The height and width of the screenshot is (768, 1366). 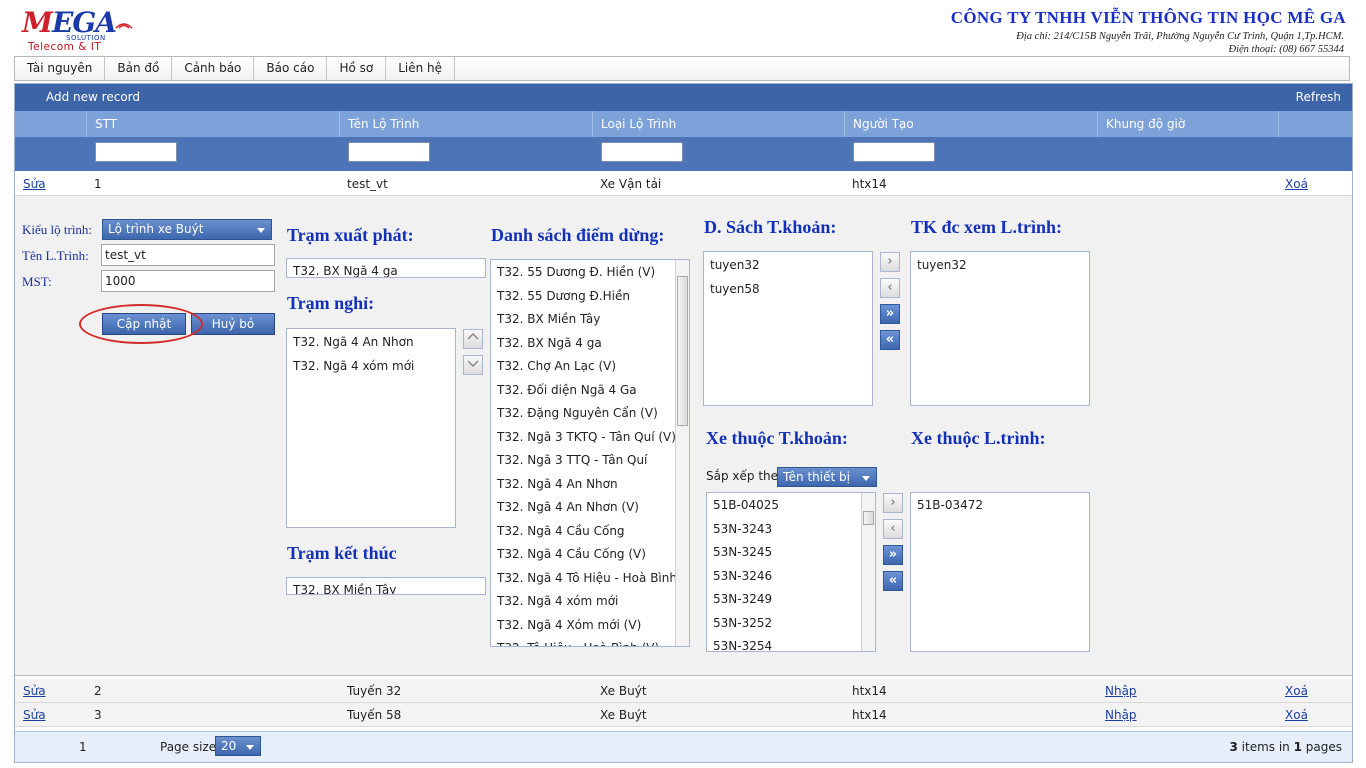 What do you see at coordinates (466, 124) in the screenshot?
I see `header-route-name: Tên Lộ Trình` at bounding box center [466, 124].